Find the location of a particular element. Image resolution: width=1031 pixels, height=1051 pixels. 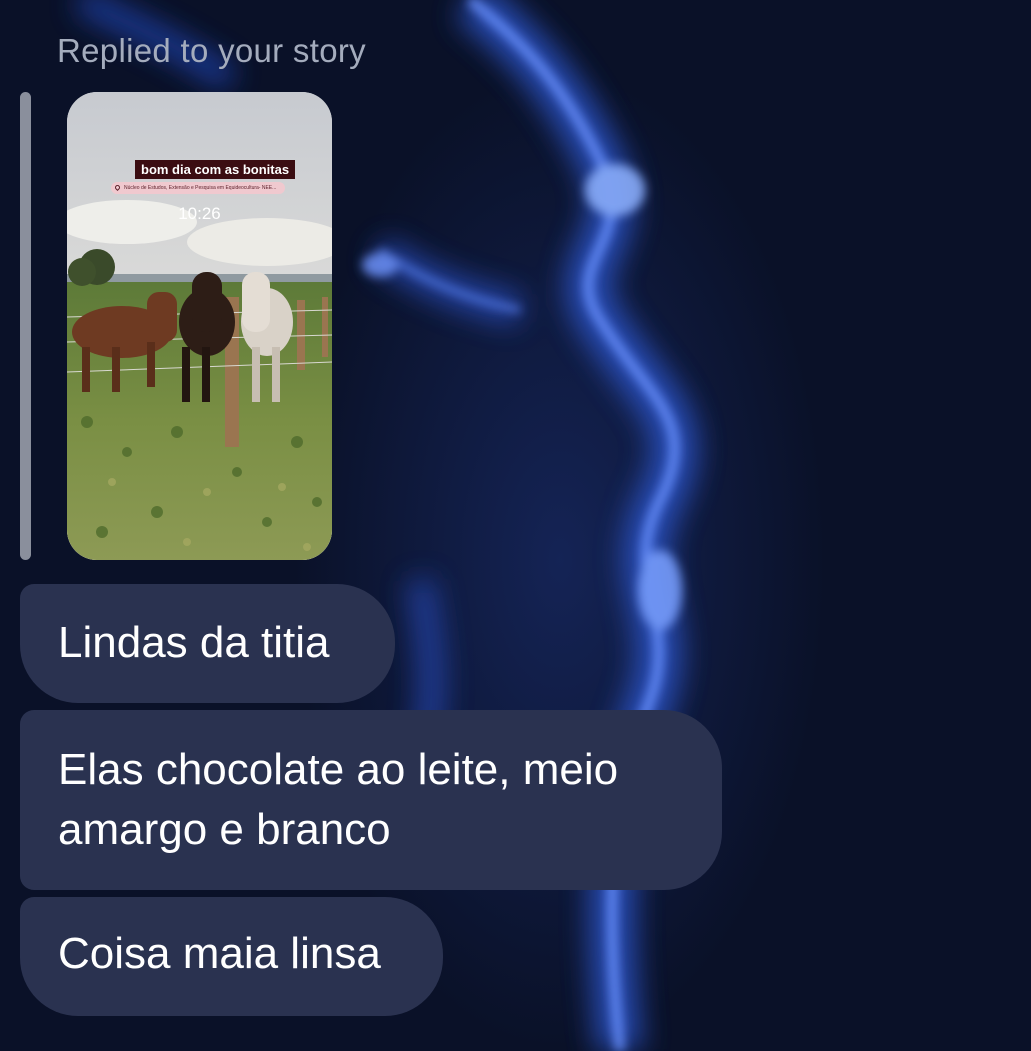

message-bubble: Lindas da titia is located at coordinates (207, 643).